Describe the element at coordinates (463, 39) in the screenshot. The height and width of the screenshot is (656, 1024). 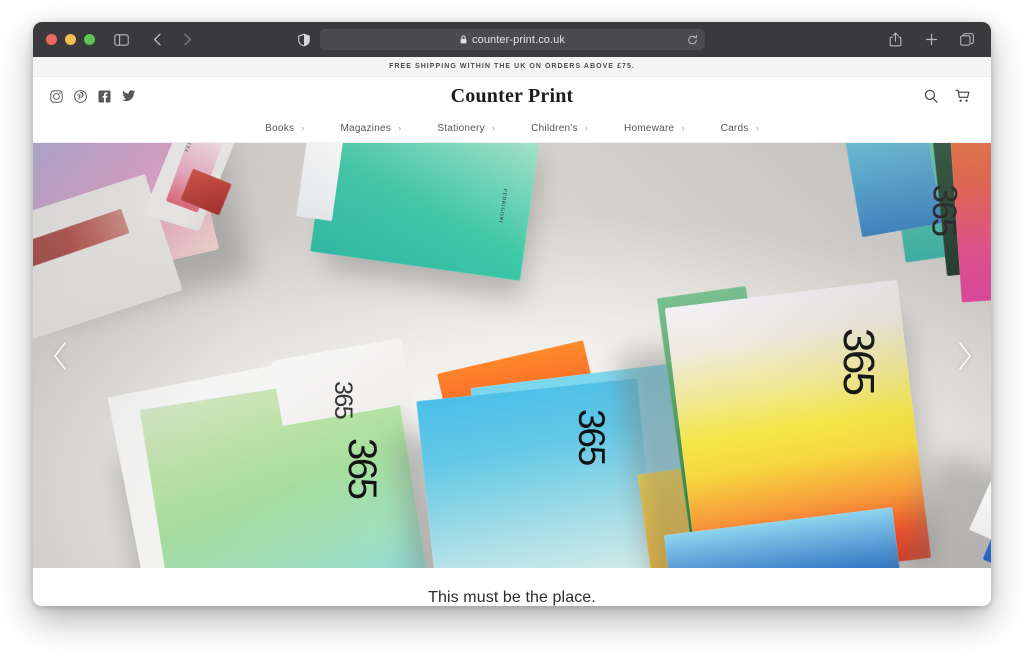
I see `lock-icon` at that location.